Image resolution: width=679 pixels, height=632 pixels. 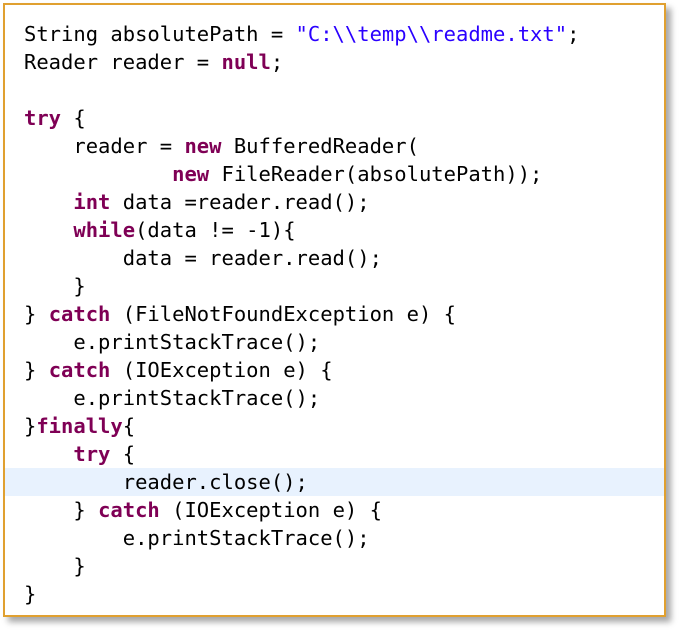 What do you see at coordinates (203, 258) in the screenshot?
I see `code-text: data = reader.read();` at bounding box center [203, 258].